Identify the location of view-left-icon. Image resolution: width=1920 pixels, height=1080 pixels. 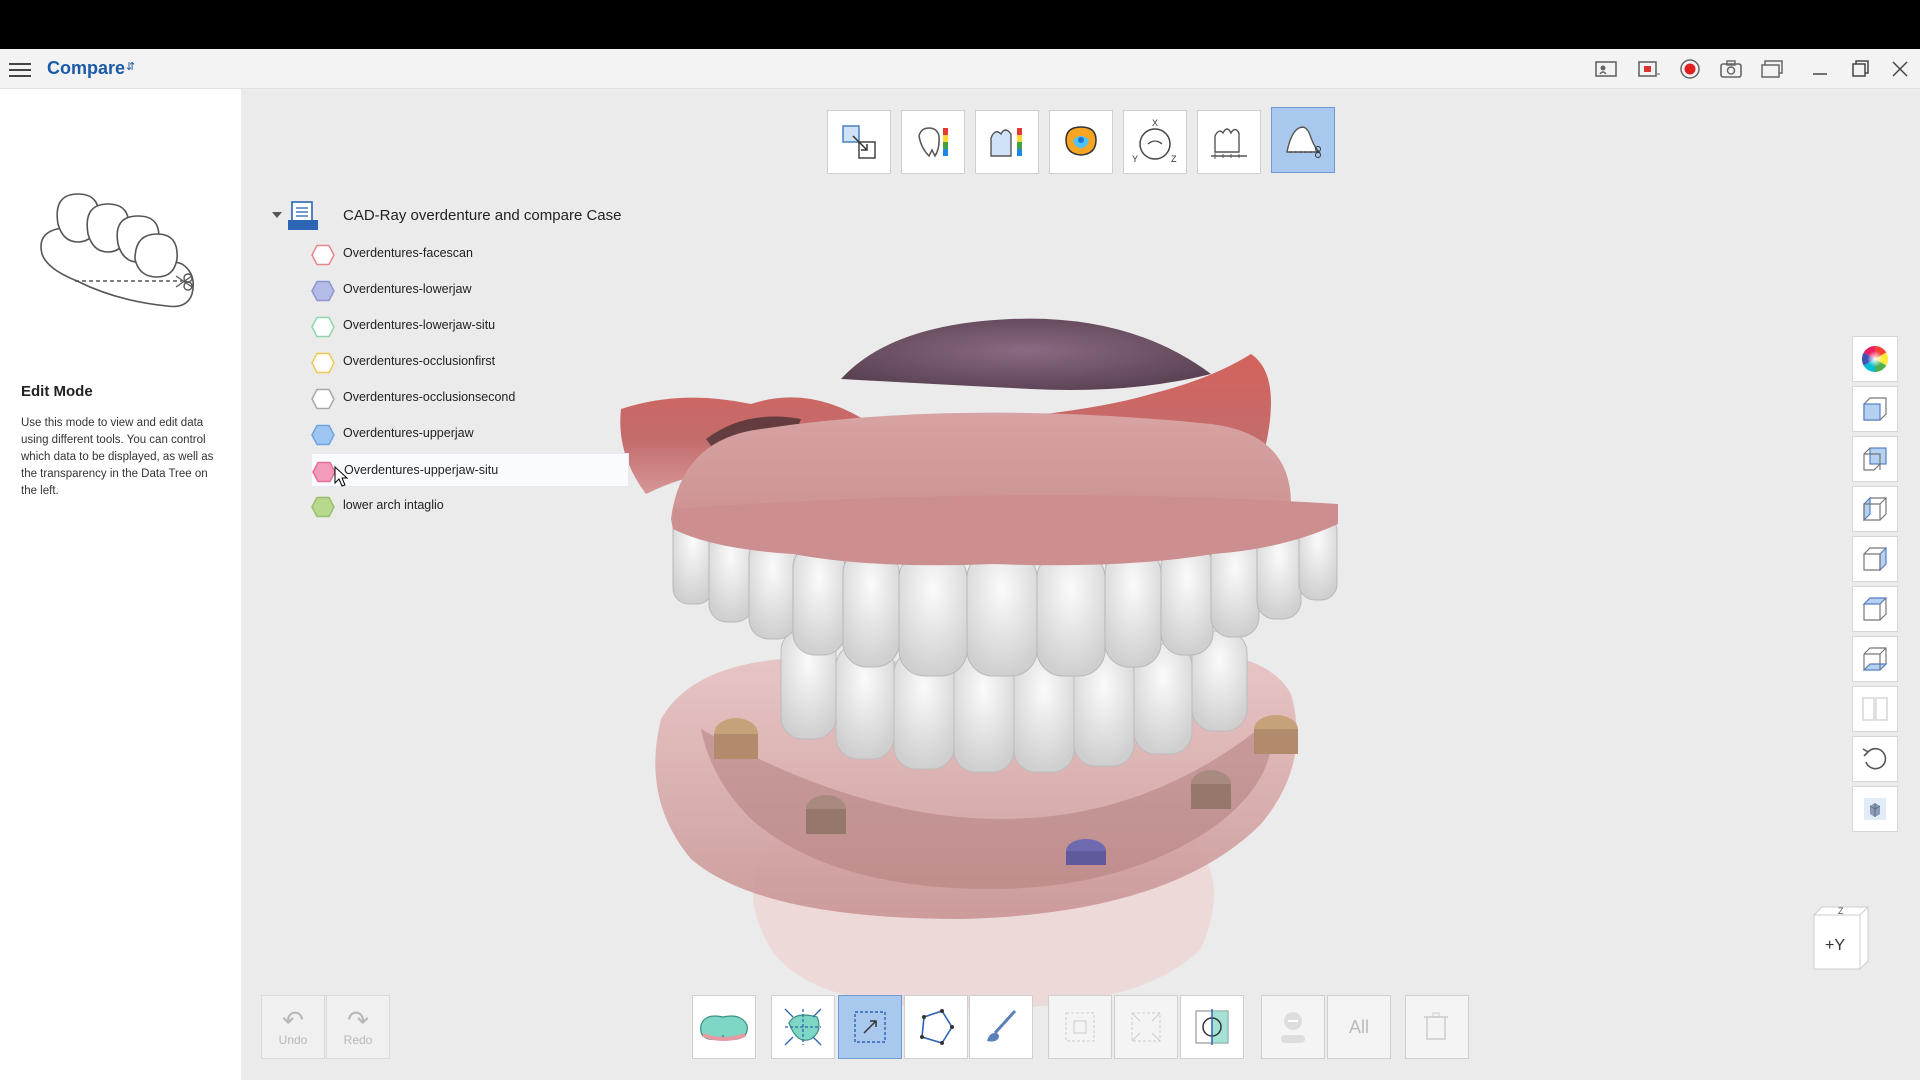
(1875, 509).